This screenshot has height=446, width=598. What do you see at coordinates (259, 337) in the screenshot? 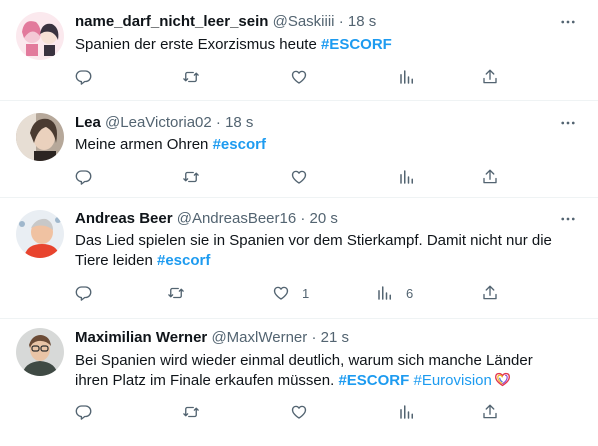
I see `handle: @MaxlWerner` at bounding box center [259, 337].